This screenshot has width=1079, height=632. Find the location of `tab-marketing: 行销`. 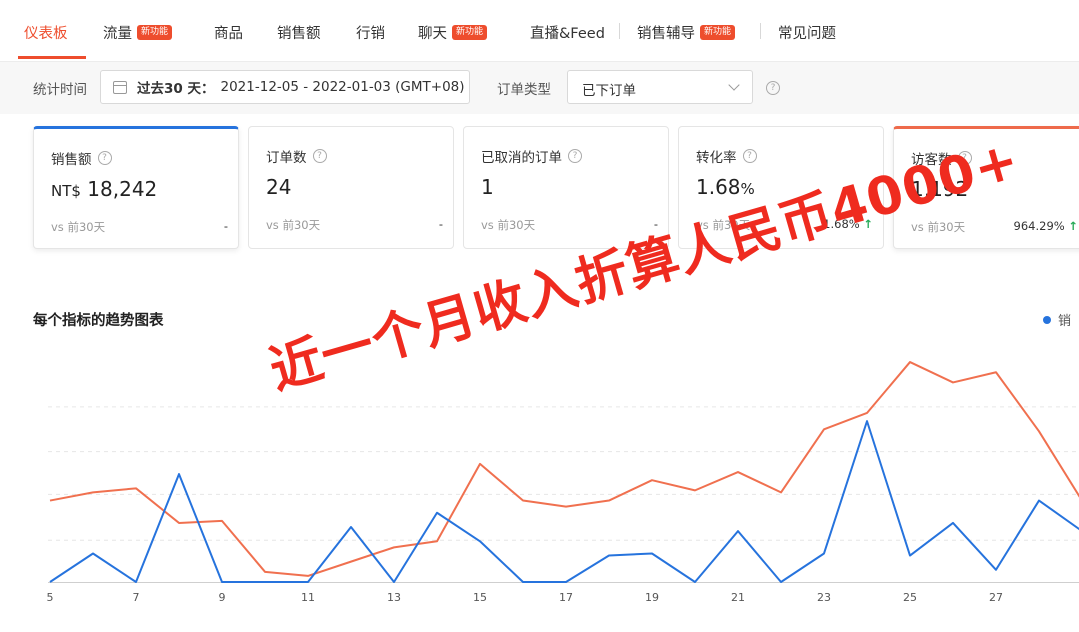

tab-marketing: 行销 is located at coordinates (370, 32).